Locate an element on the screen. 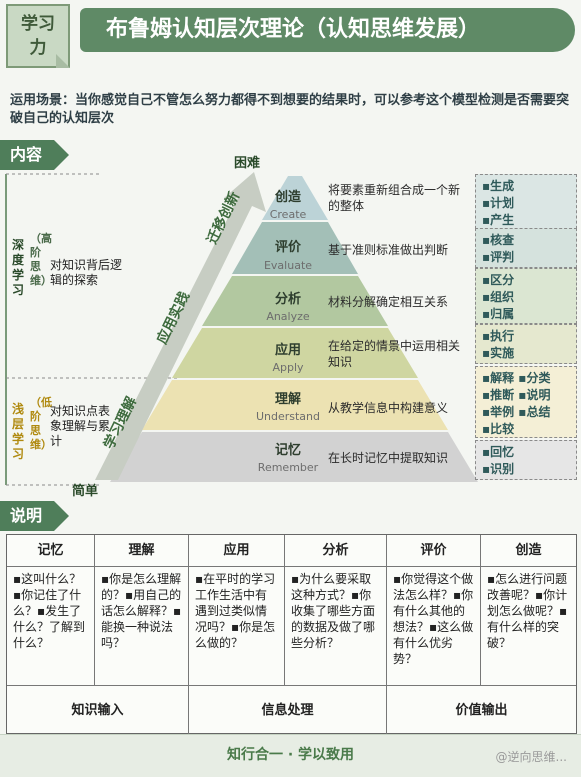  deep-learning-desc: 对知识背后逻辑的探索 is located at coordinates (86, 272).